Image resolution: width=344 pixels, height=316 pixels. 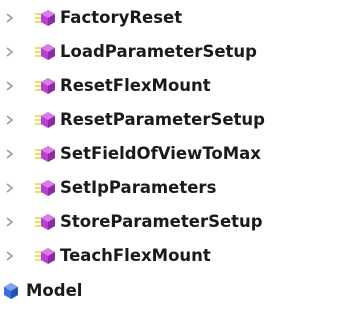 I want to click on tree-node-label: ResetFlexMount, so click(x=135, y=85).